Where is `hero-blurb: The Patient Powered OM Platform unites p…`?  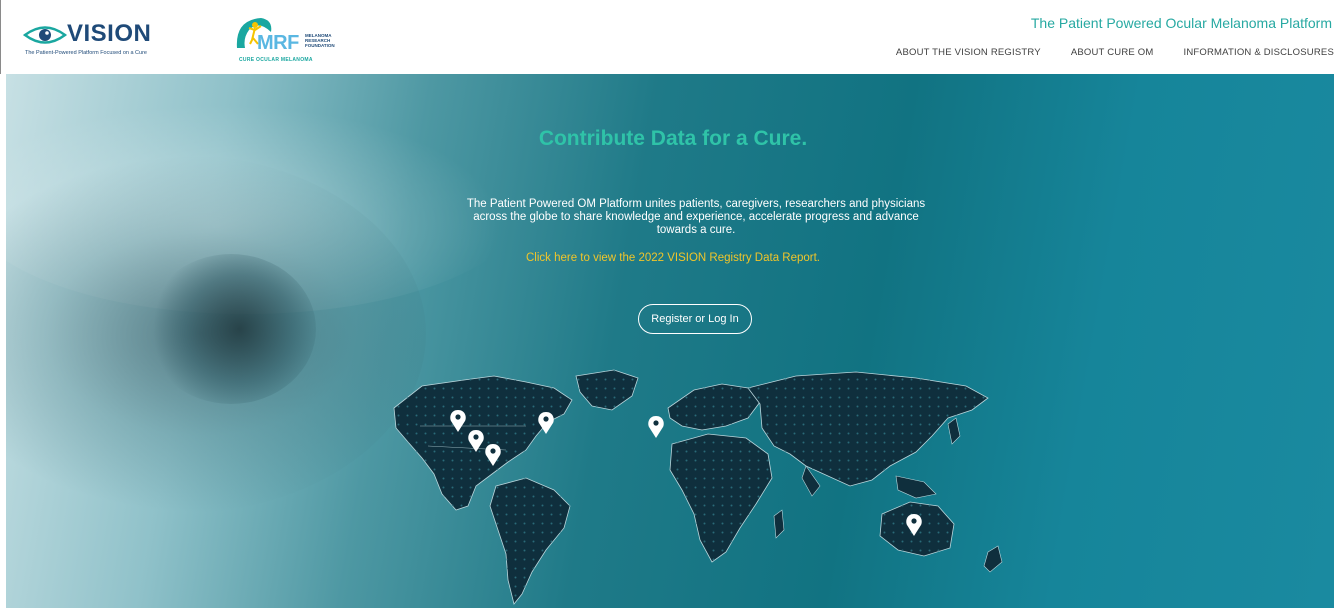
hero-blurb: The Patient Powered OM Platform unites p… is located at coordinates (696, 217).